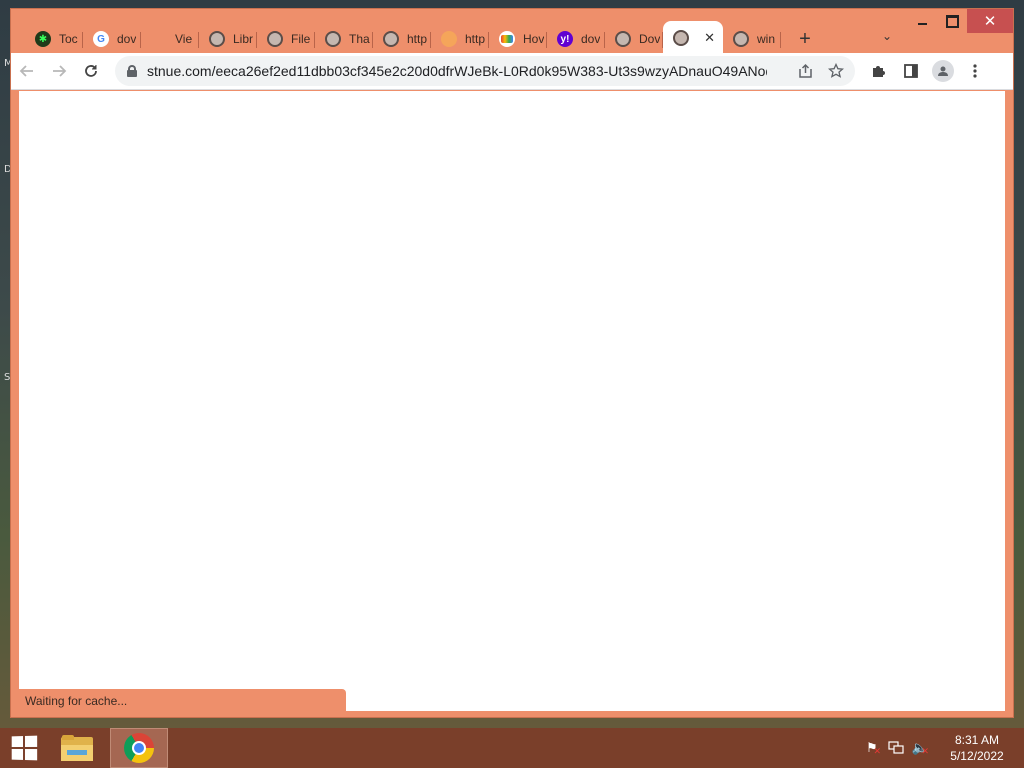  I want to click on blank-icon, so click(159, 39).